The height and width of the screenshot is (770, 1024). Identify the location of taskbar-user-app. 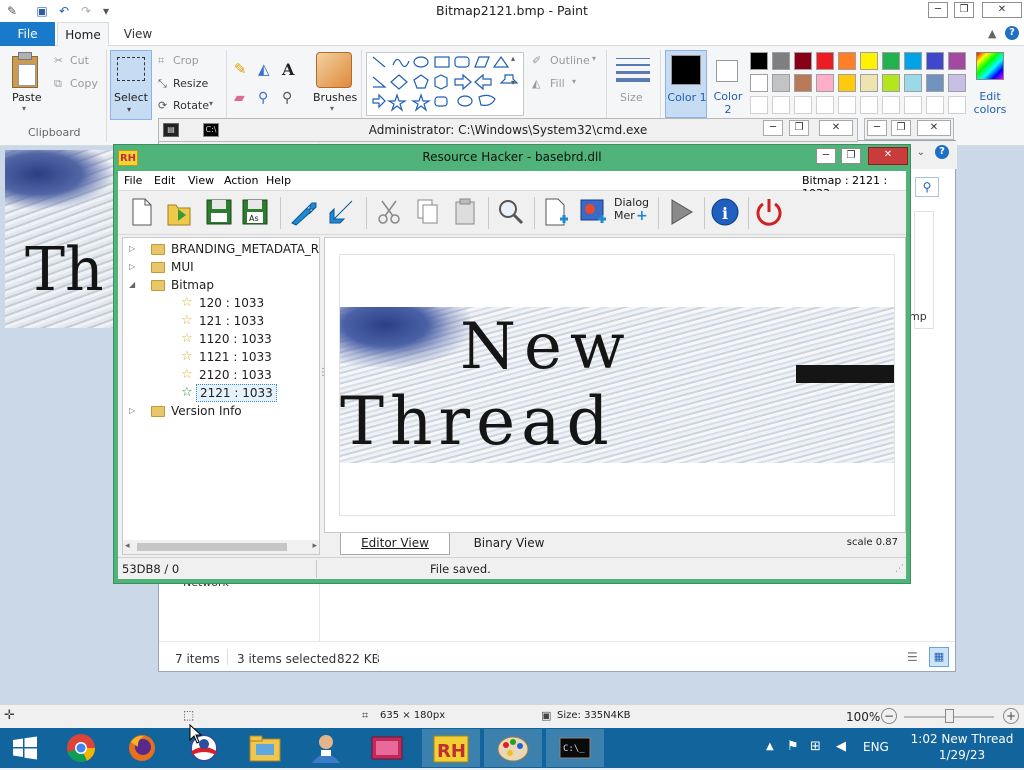
(325, 748).